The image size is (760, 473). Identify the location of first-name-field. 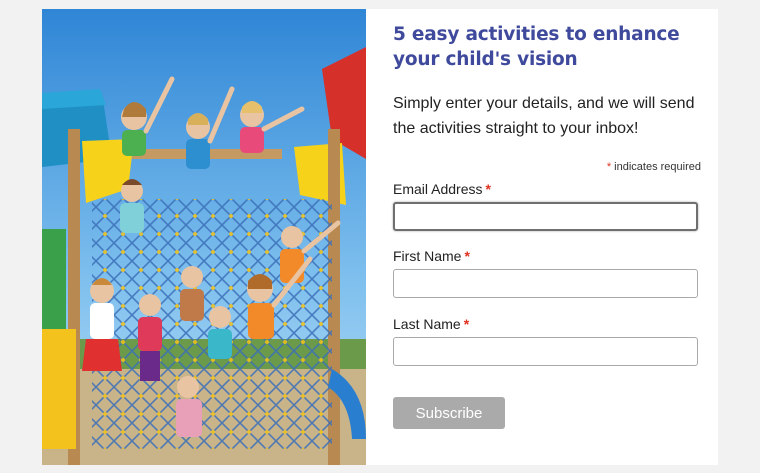
(545, 283).